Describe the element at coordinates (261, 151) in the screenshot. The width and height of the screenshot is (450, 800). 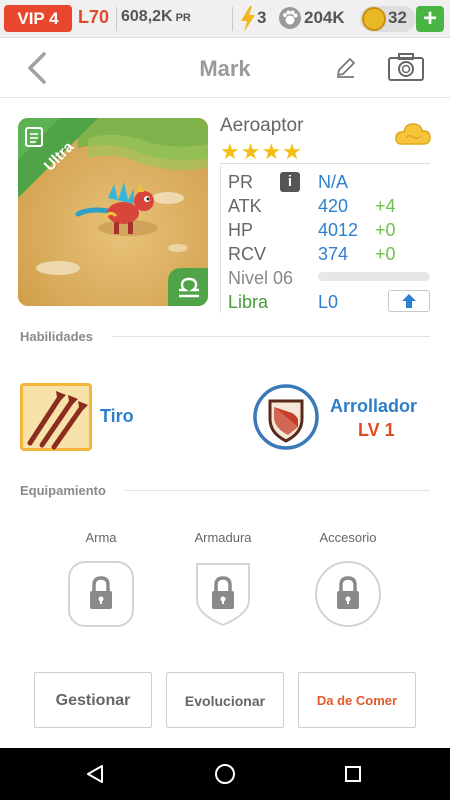
I see `star-rating: ★★★★` at that location.